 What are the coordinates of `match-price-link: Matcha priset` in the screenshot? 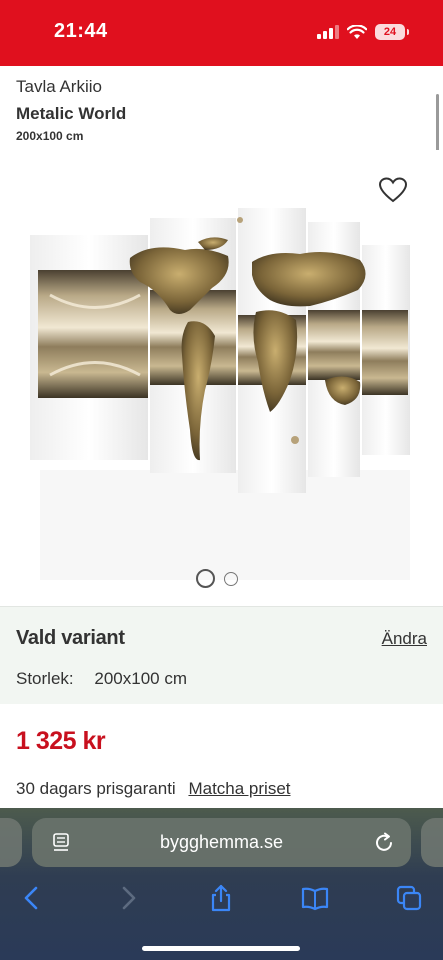 It's located at (239, 788).